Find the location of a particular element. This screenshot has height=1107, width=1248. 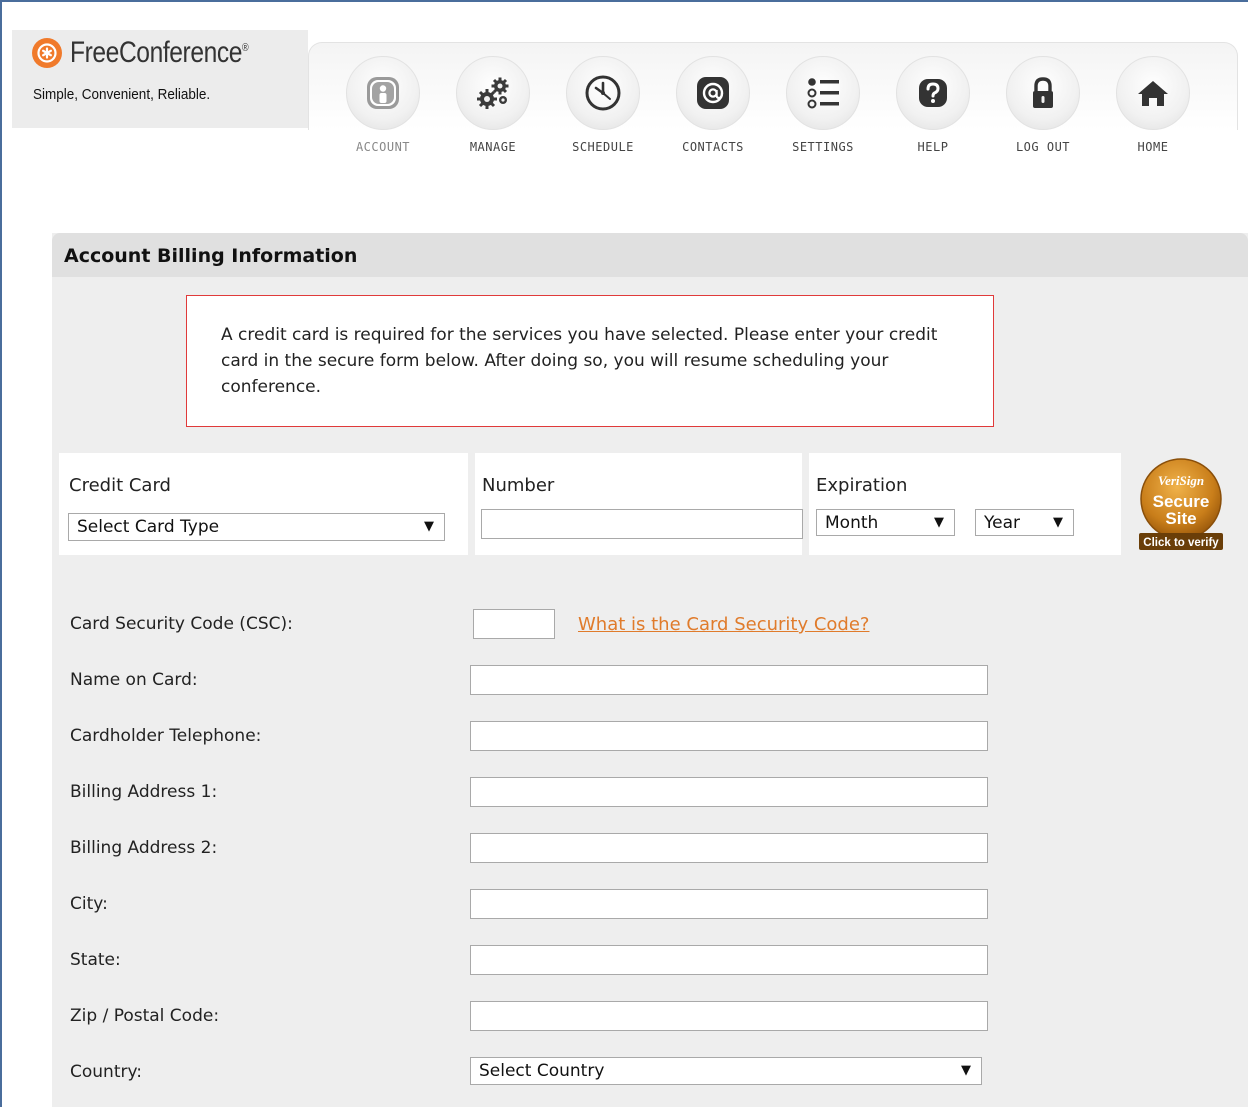

nav-logout-label: LOG OUT is located at coordinates (1043, 147).